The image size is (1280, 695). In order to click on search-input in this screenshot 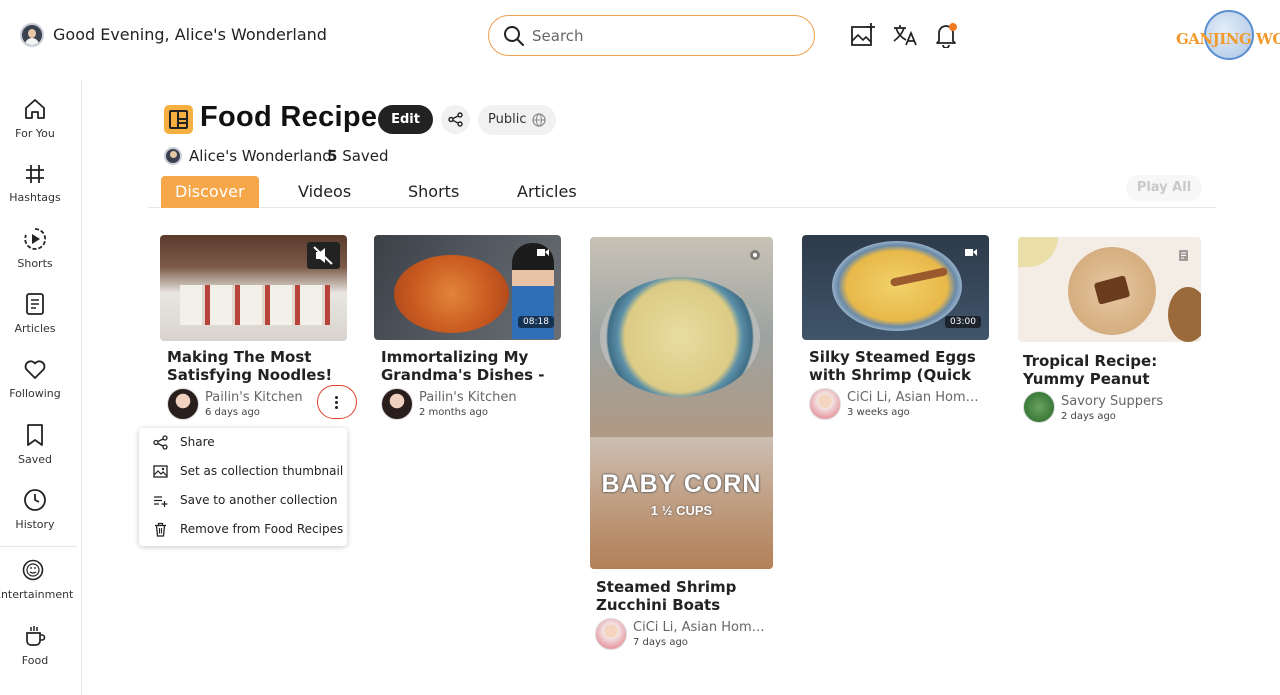, I will do `click(662, 36)`.